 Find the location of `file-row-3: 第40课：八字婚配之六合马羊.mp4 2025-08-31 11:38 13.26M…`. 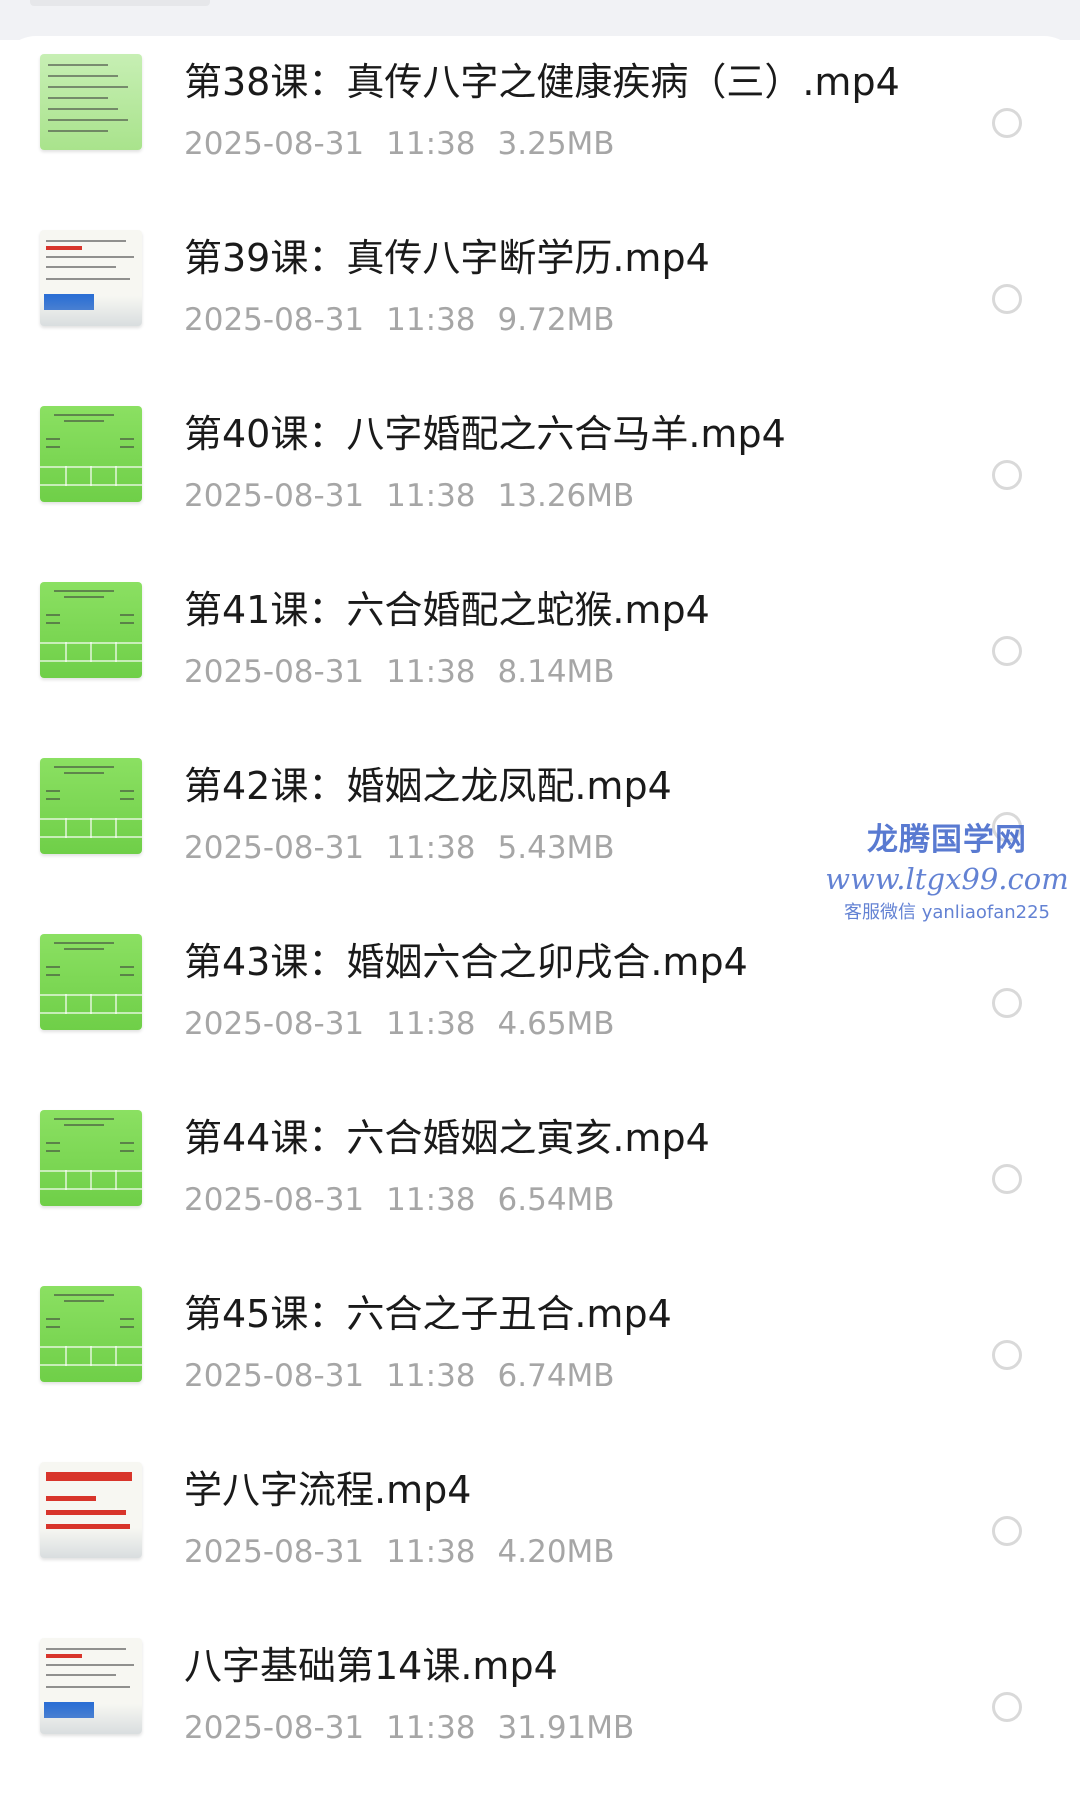

file-row-3: 第40课：八字婚配之六合马羊.mp4 2025-08-31 11:38 13.26M… is located at coordinates (540, 477).